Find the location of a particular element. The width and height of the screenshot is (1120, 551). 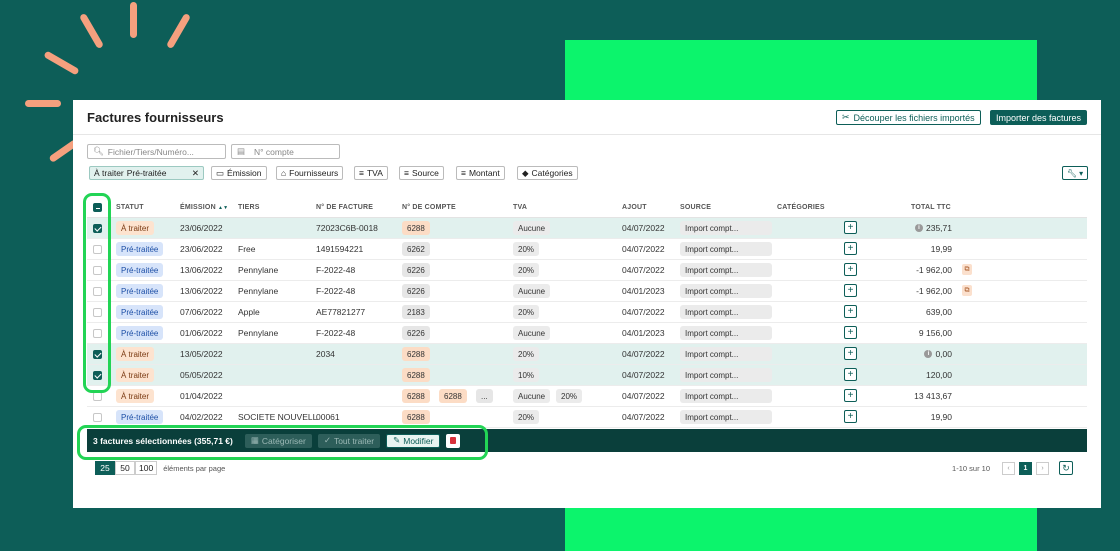

account-icon: ▤ is located at coordinates (241, 151).